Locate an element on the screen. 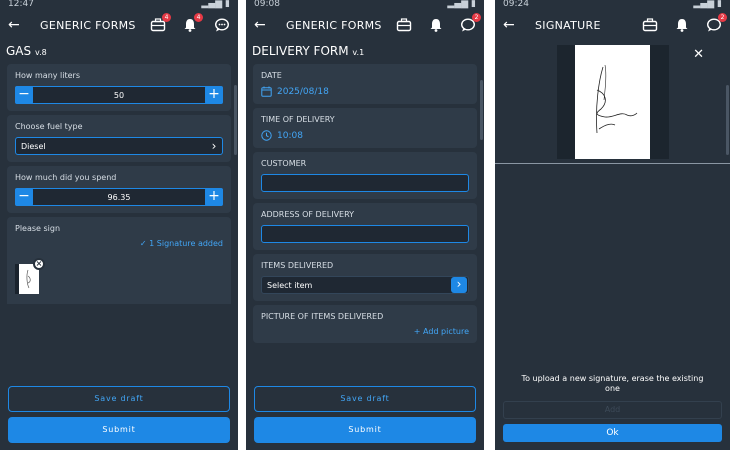  signature-thumbnails: × is located at coordinates (119, 279).